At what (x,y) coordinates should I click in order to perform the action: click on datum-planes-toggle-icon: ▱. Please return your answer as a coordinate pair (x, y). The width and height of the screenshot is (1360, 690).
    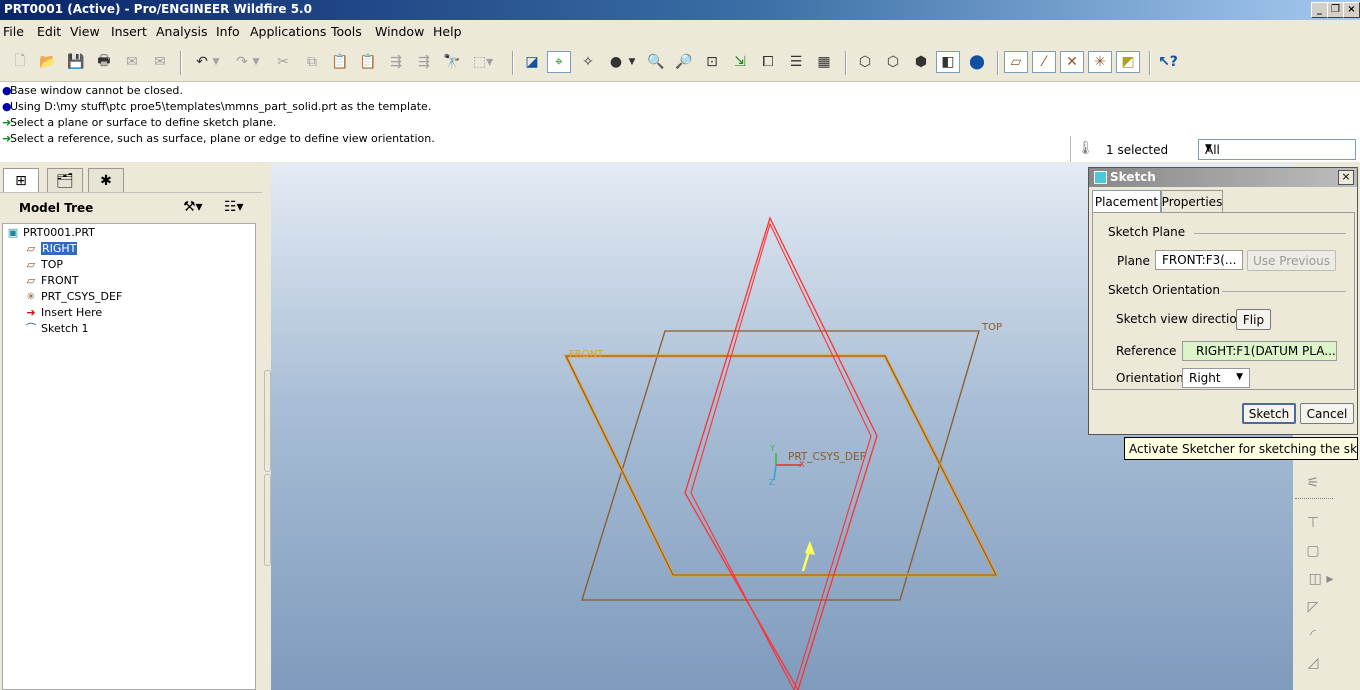
    Looking at the image, I should click on (1016, 62).